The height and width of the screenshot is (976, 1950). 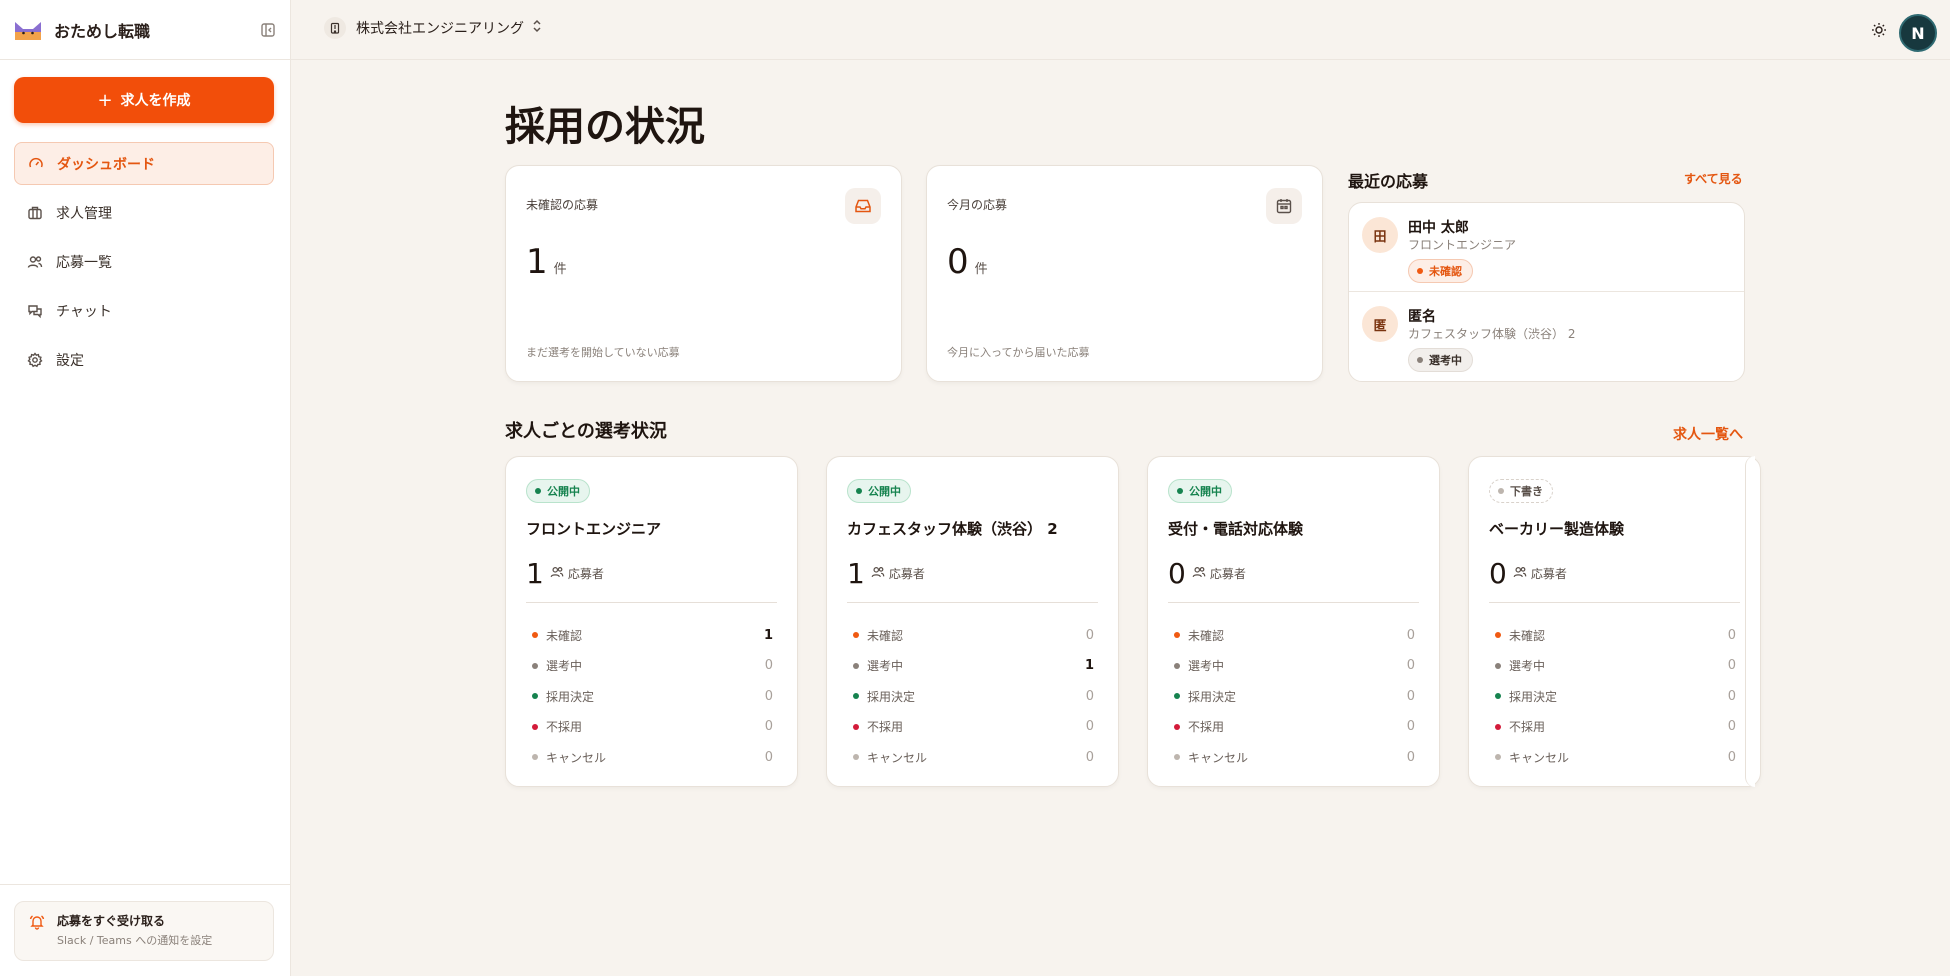 What do you see at coordinates (144, 359) in the screenshot?
I see `sidebar-item-settings: 設定` at bounding box center [144, 359].